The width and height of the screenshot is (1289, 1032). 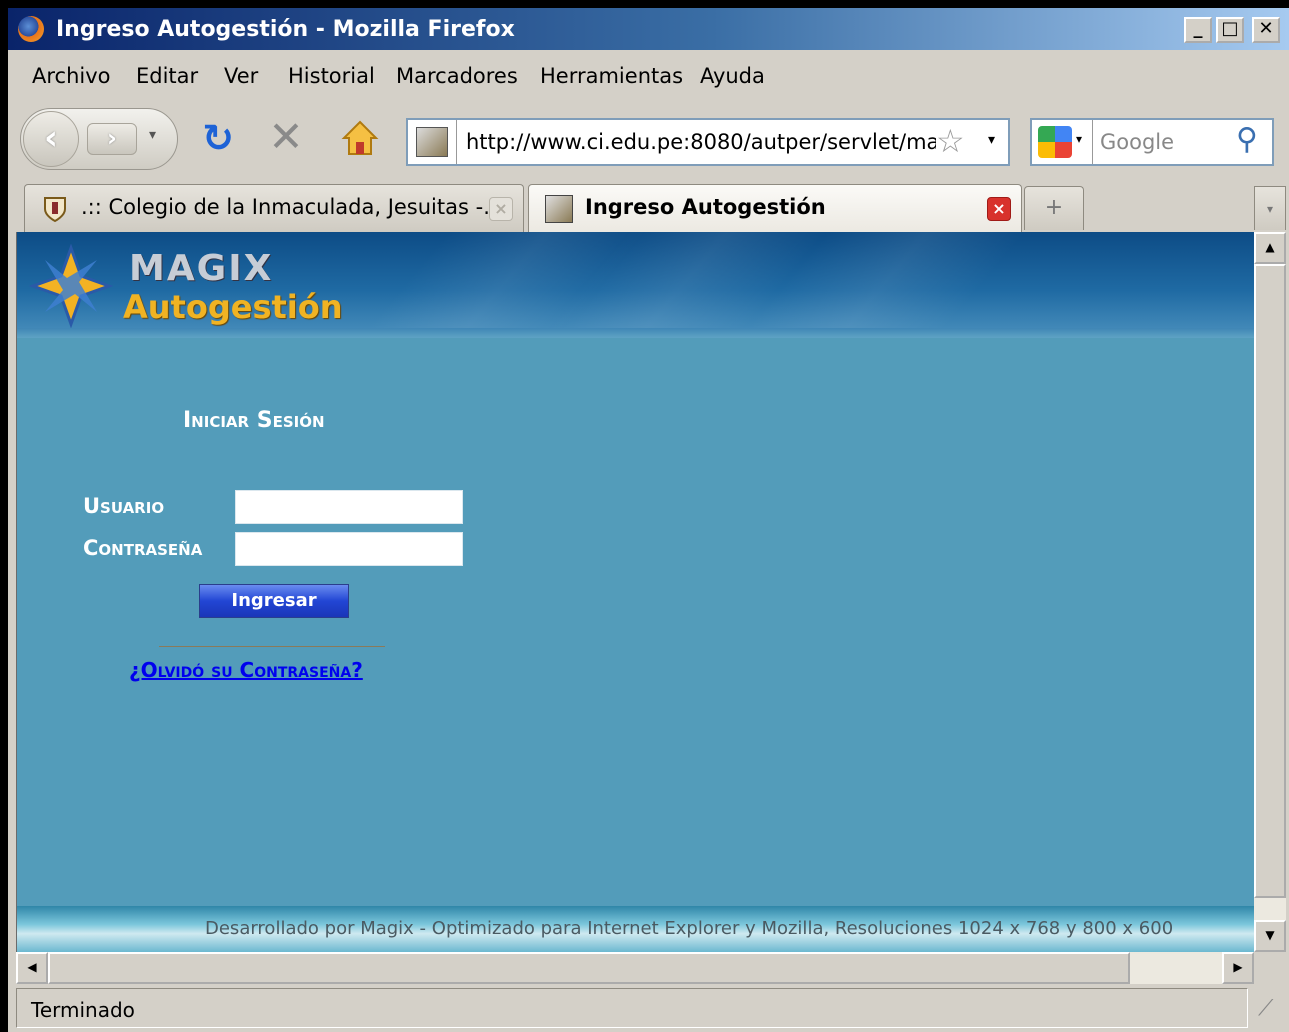 What do you see at coordinates (732, 76) in the screenshot?
I see `menu-ayuda: Ayuda` at bounding box center [732, 76].